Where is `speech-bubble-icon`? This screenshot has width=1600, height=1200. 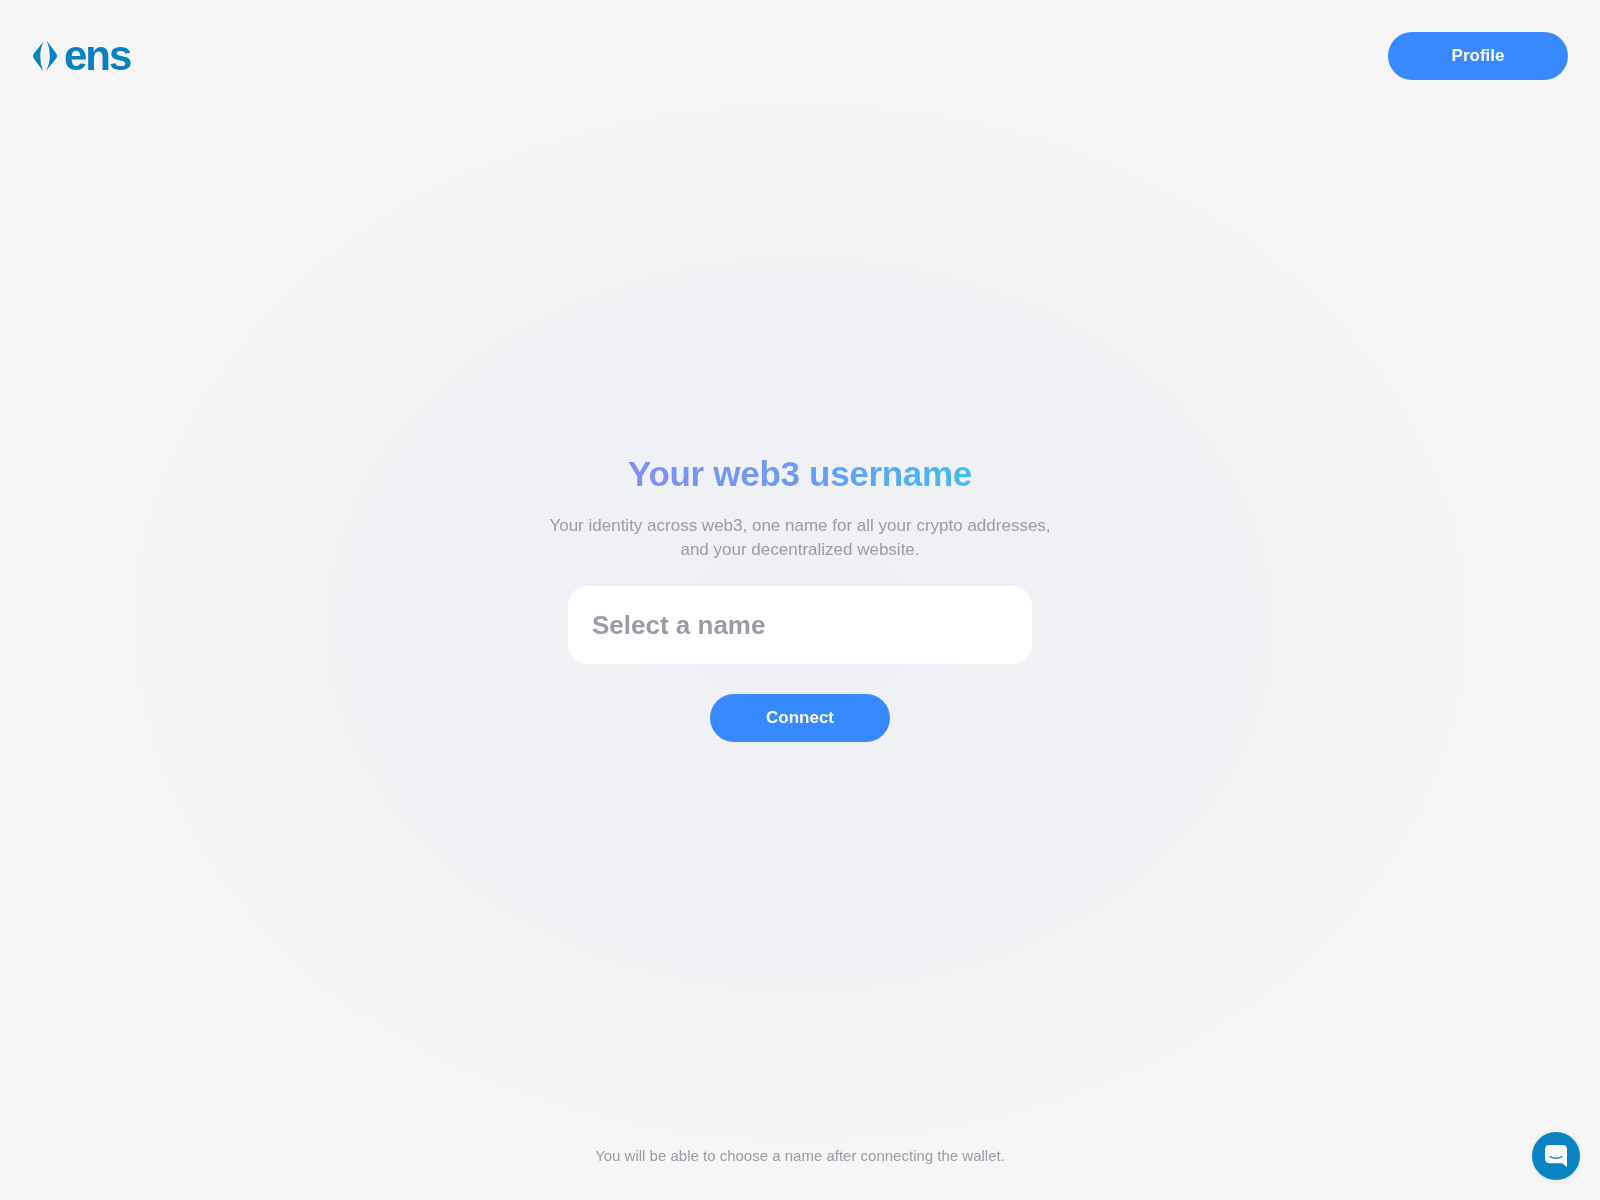
speech-bubble-icon is located at coordinates (1556, 1156).